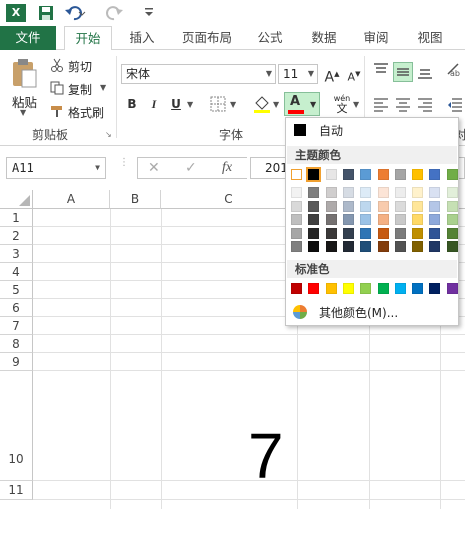 The width and height of the screenshot is (465, 547). Describe the element at coordinates (332, 75) in the screenshot. I see `grow-font-button: A▲` at that location.